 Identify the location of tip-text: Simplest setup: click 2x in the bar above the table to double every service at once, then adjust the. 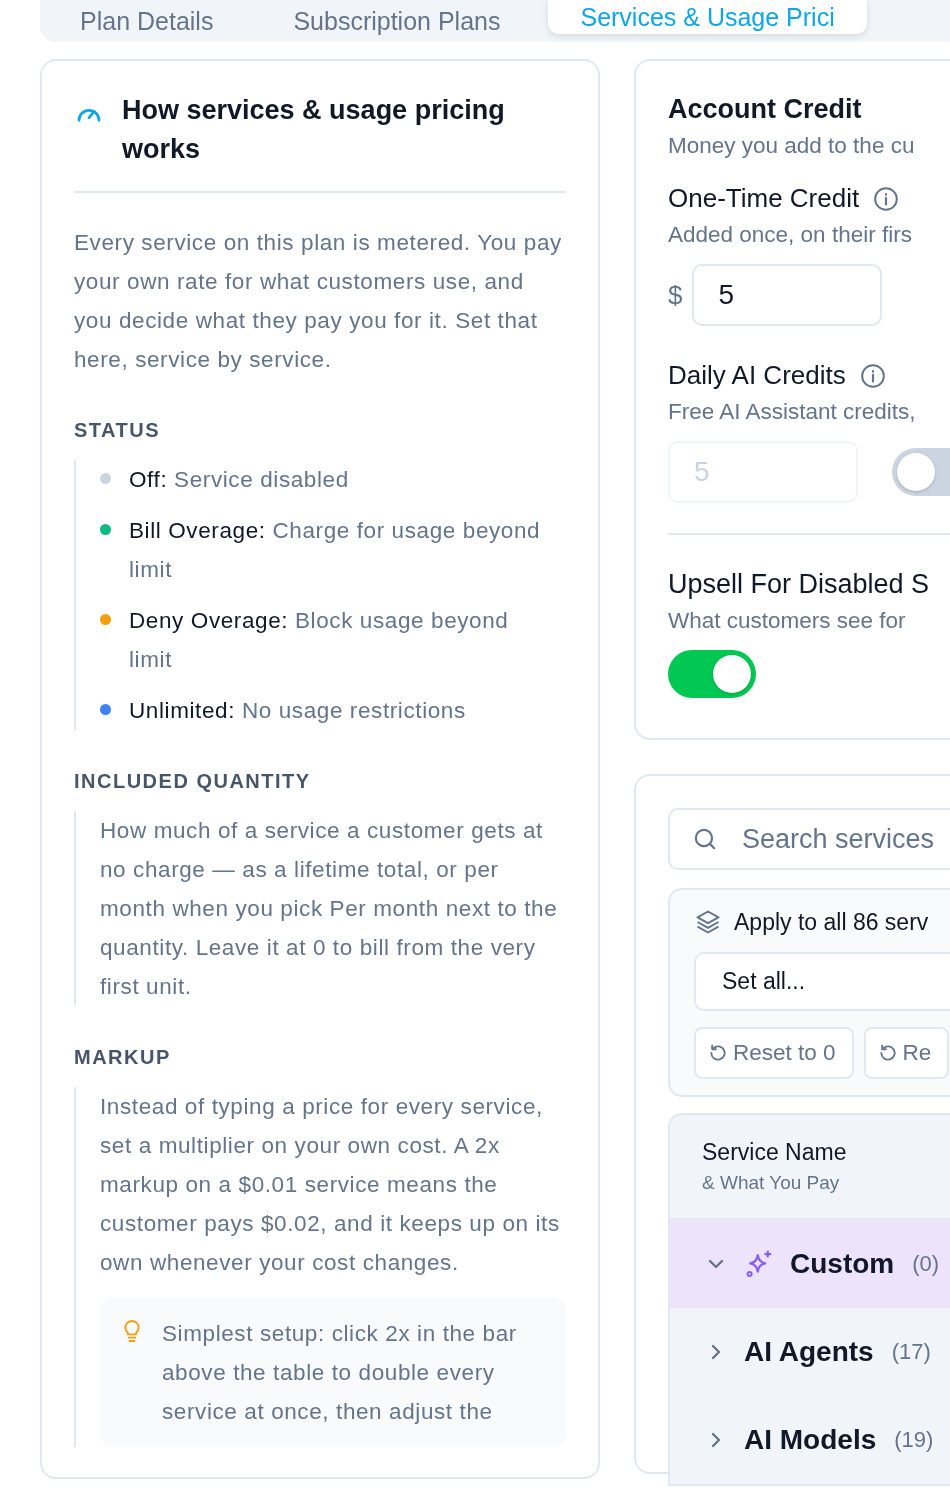
(340, 1373).